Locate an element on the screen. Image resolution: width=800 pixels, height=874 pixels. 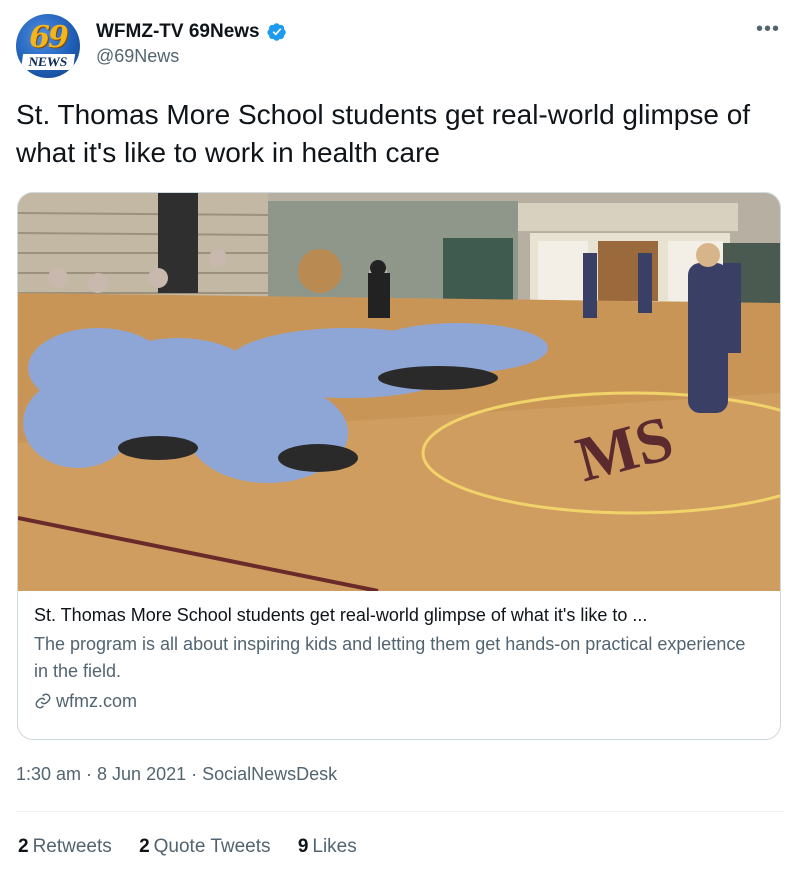
likes-stat: 9 Likes is located at coordinates (327, 847).